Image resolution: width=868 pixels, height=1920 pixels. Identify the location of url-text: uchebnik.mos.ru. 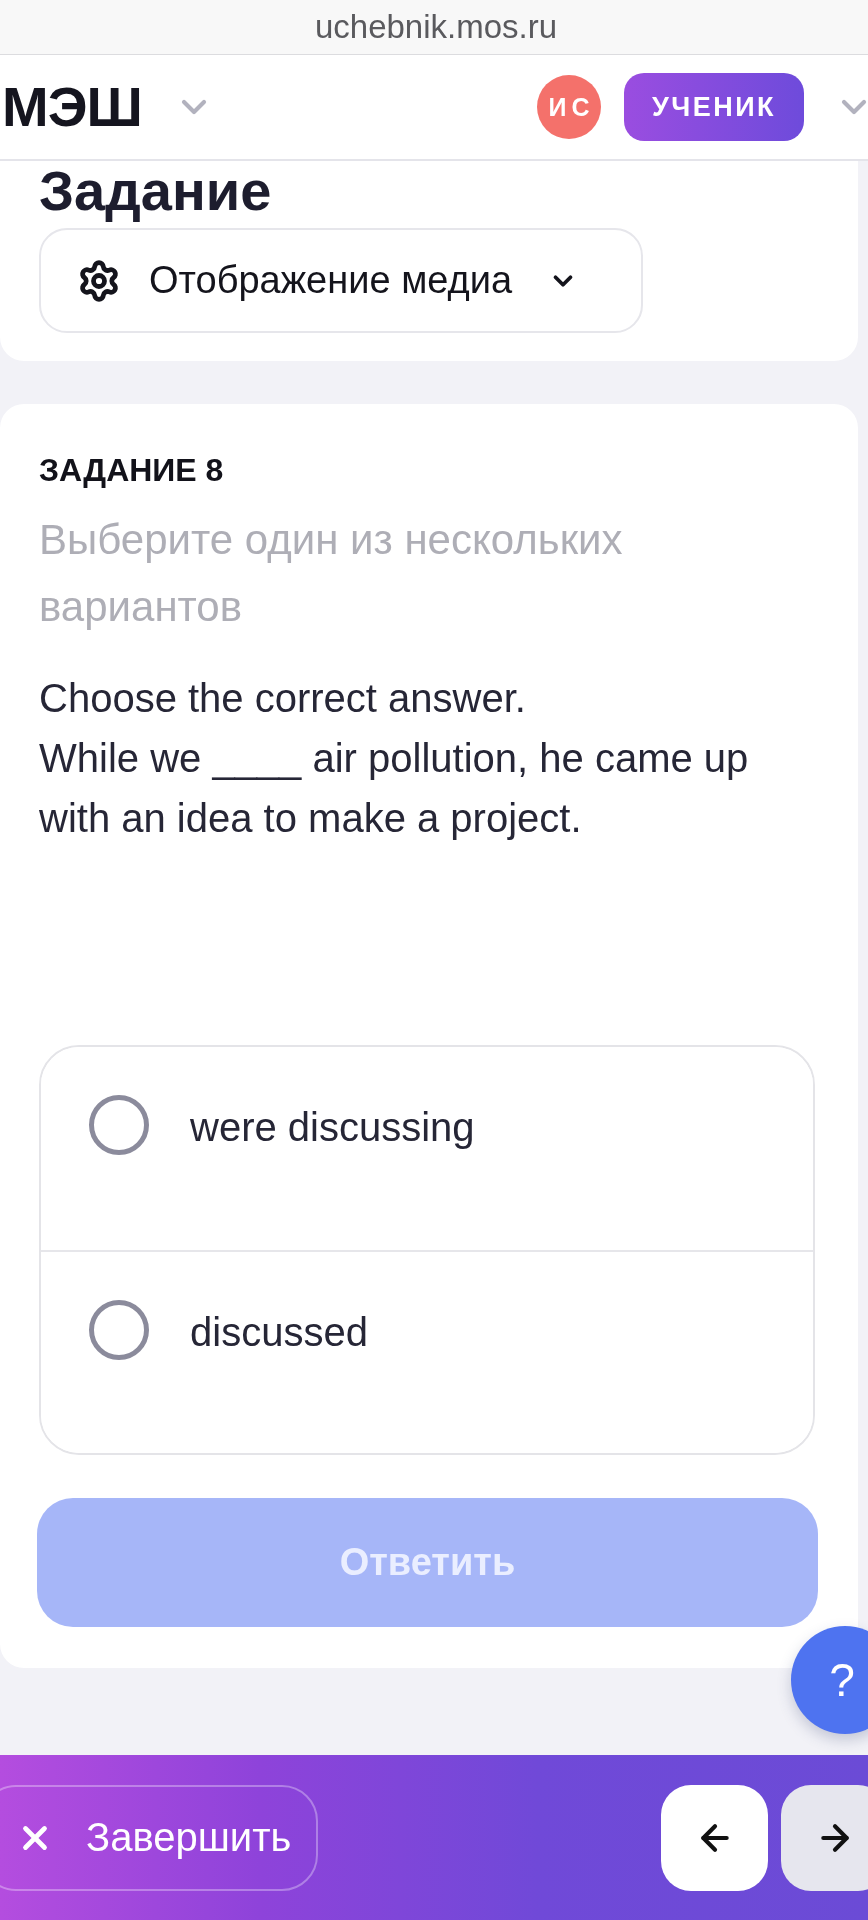
(436, 27).